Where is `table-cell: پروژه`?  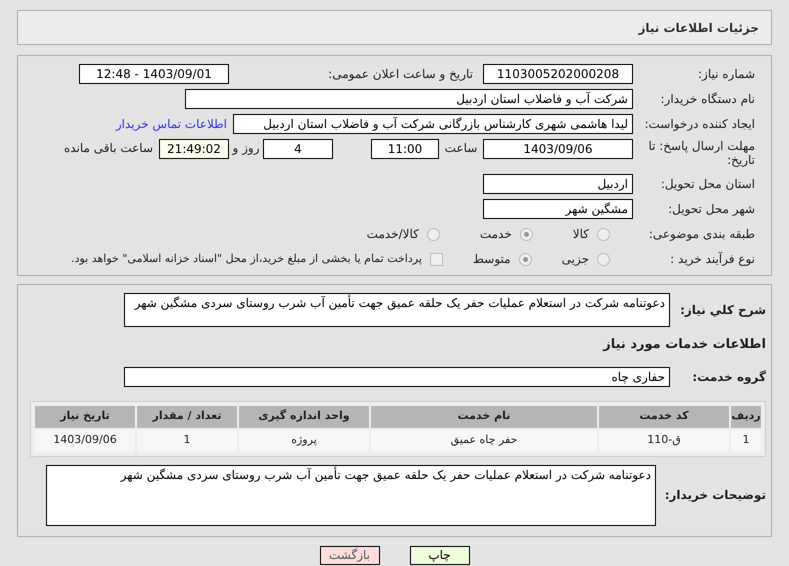 table-cell: پروژه is located at coordinates (304, 441).